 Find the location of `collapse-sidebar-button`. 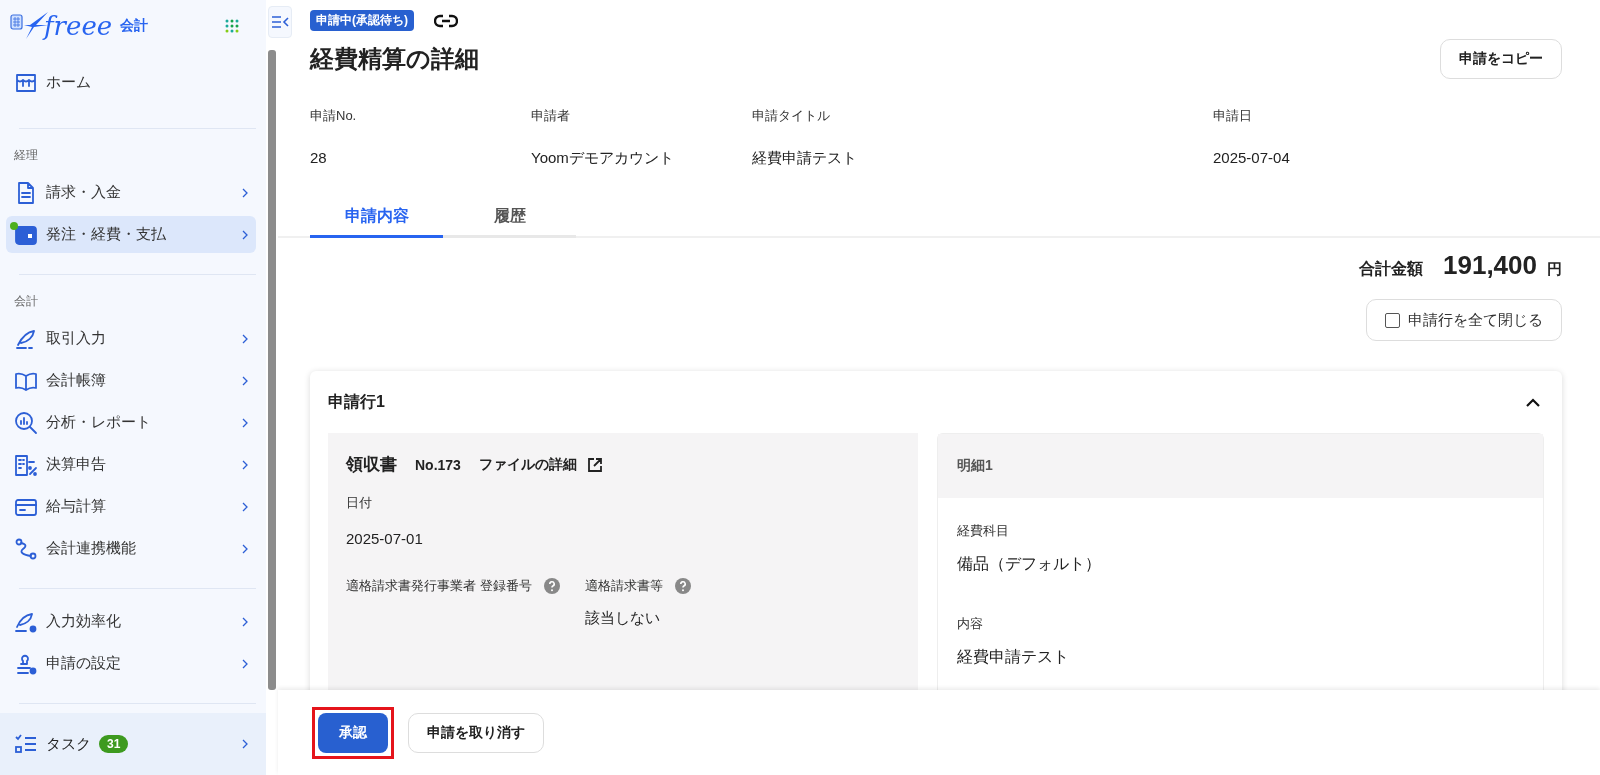

collapse-sidebar-button is located at coordinates (280, 22).